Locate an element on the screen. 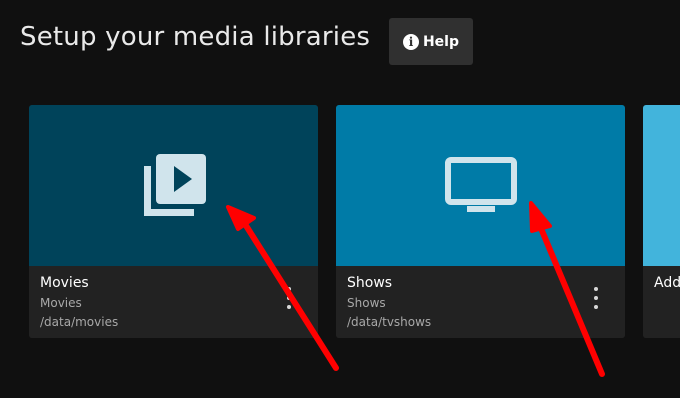 Image resolution: width=680 pixels, height=398 pixels. library-path: /data/tvshows is located at coordinates (389, 322).